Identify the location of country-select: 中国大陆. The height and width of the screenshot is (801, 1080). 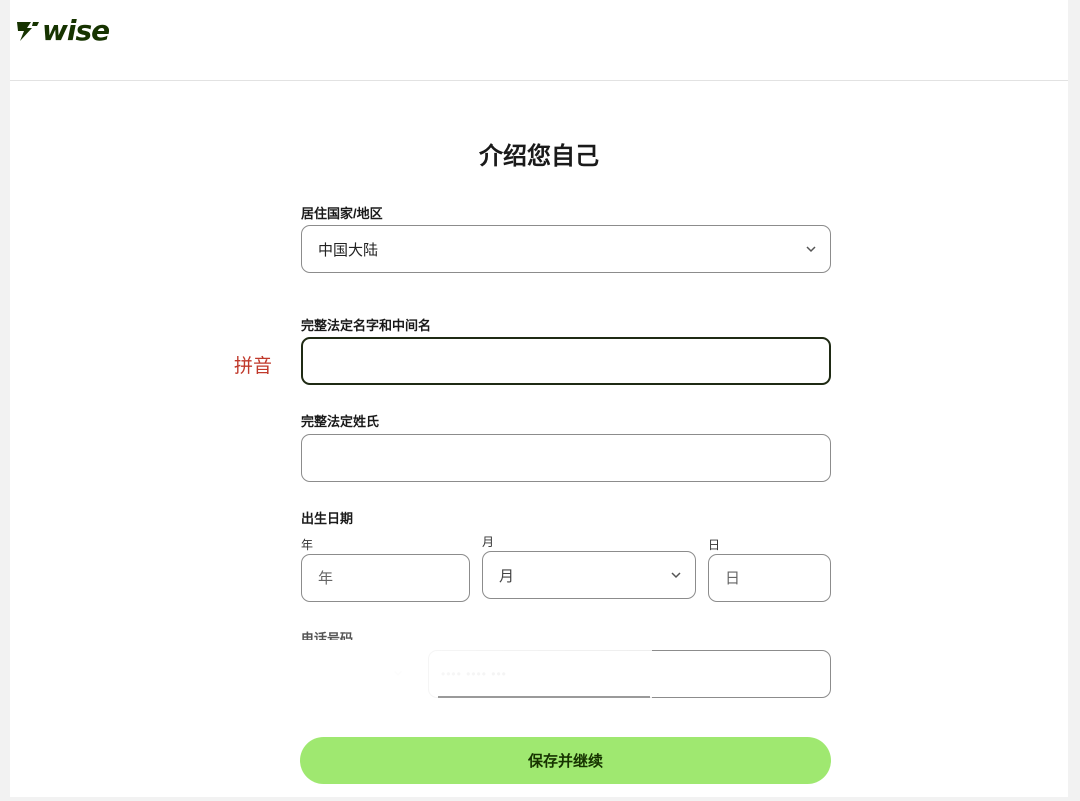
(566, 249).